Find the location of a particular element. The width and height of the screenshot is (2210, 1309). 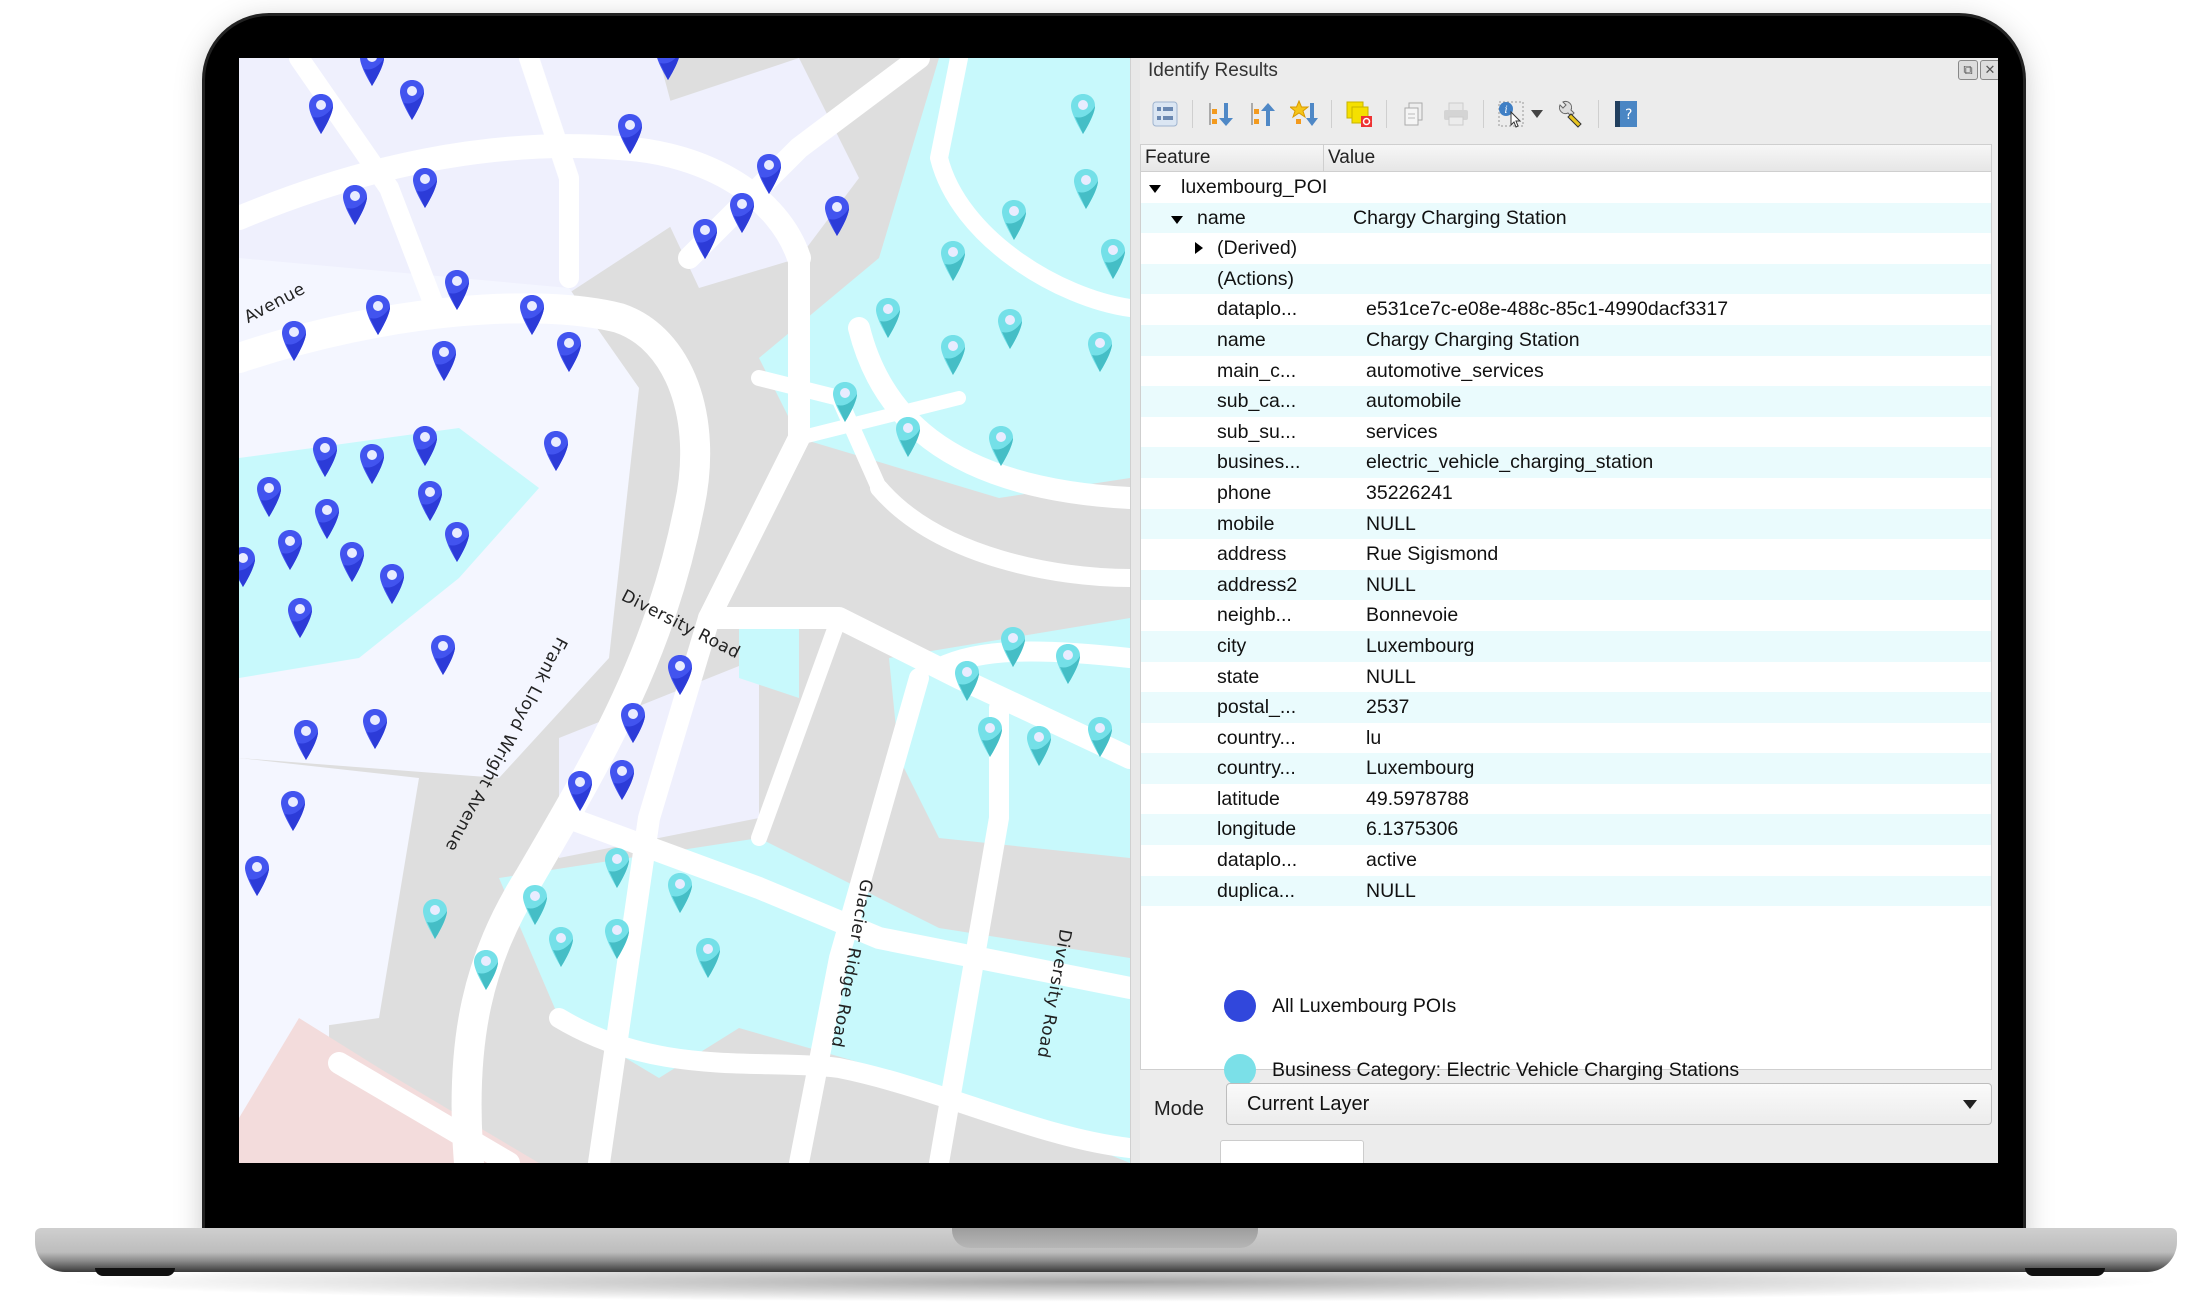

tree-row-feature: name Chargy Charging Station is located at coordinates (1566, 218).